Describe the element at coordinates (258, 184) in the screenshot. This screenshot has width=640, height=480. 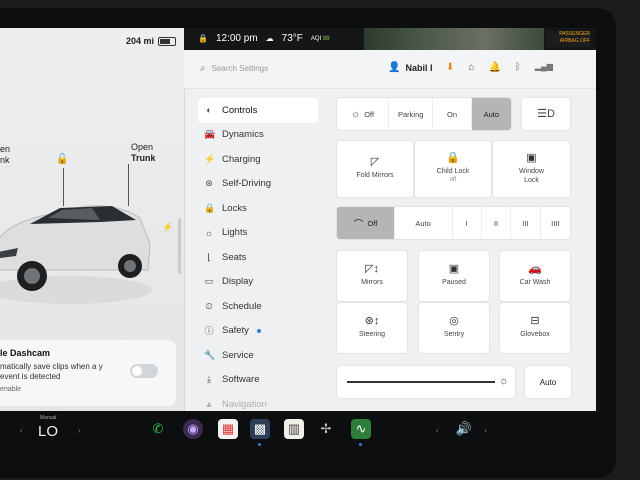
I see `sidebar-item-self-driving: ⊛ Self-Driving` at that location.